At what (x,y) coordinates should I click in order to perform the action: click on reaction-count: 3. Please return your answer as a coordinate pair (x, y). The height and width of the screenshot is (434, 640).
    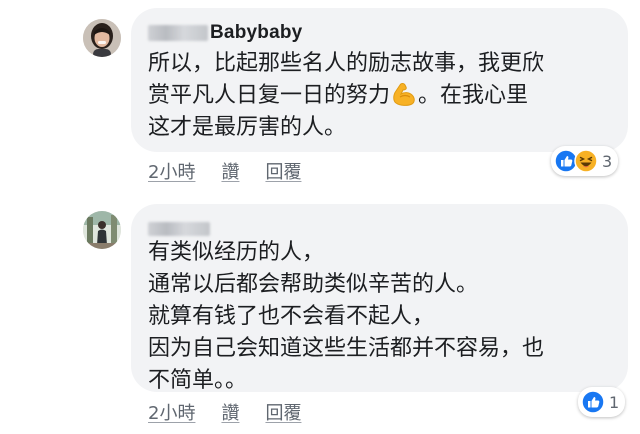
    Looking at the image, I should click on (607, 161).